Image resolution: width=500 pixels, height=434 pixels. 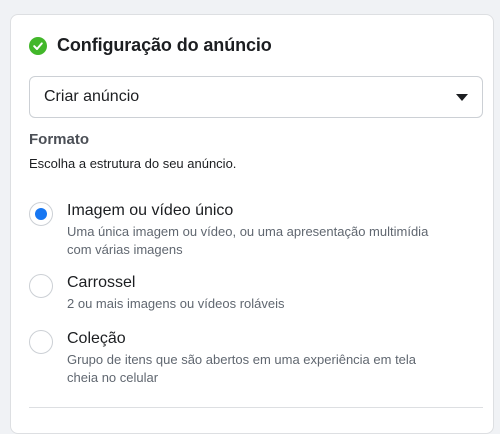 I want to click on radio-button-single-image-video, so click(x=41, y=214).